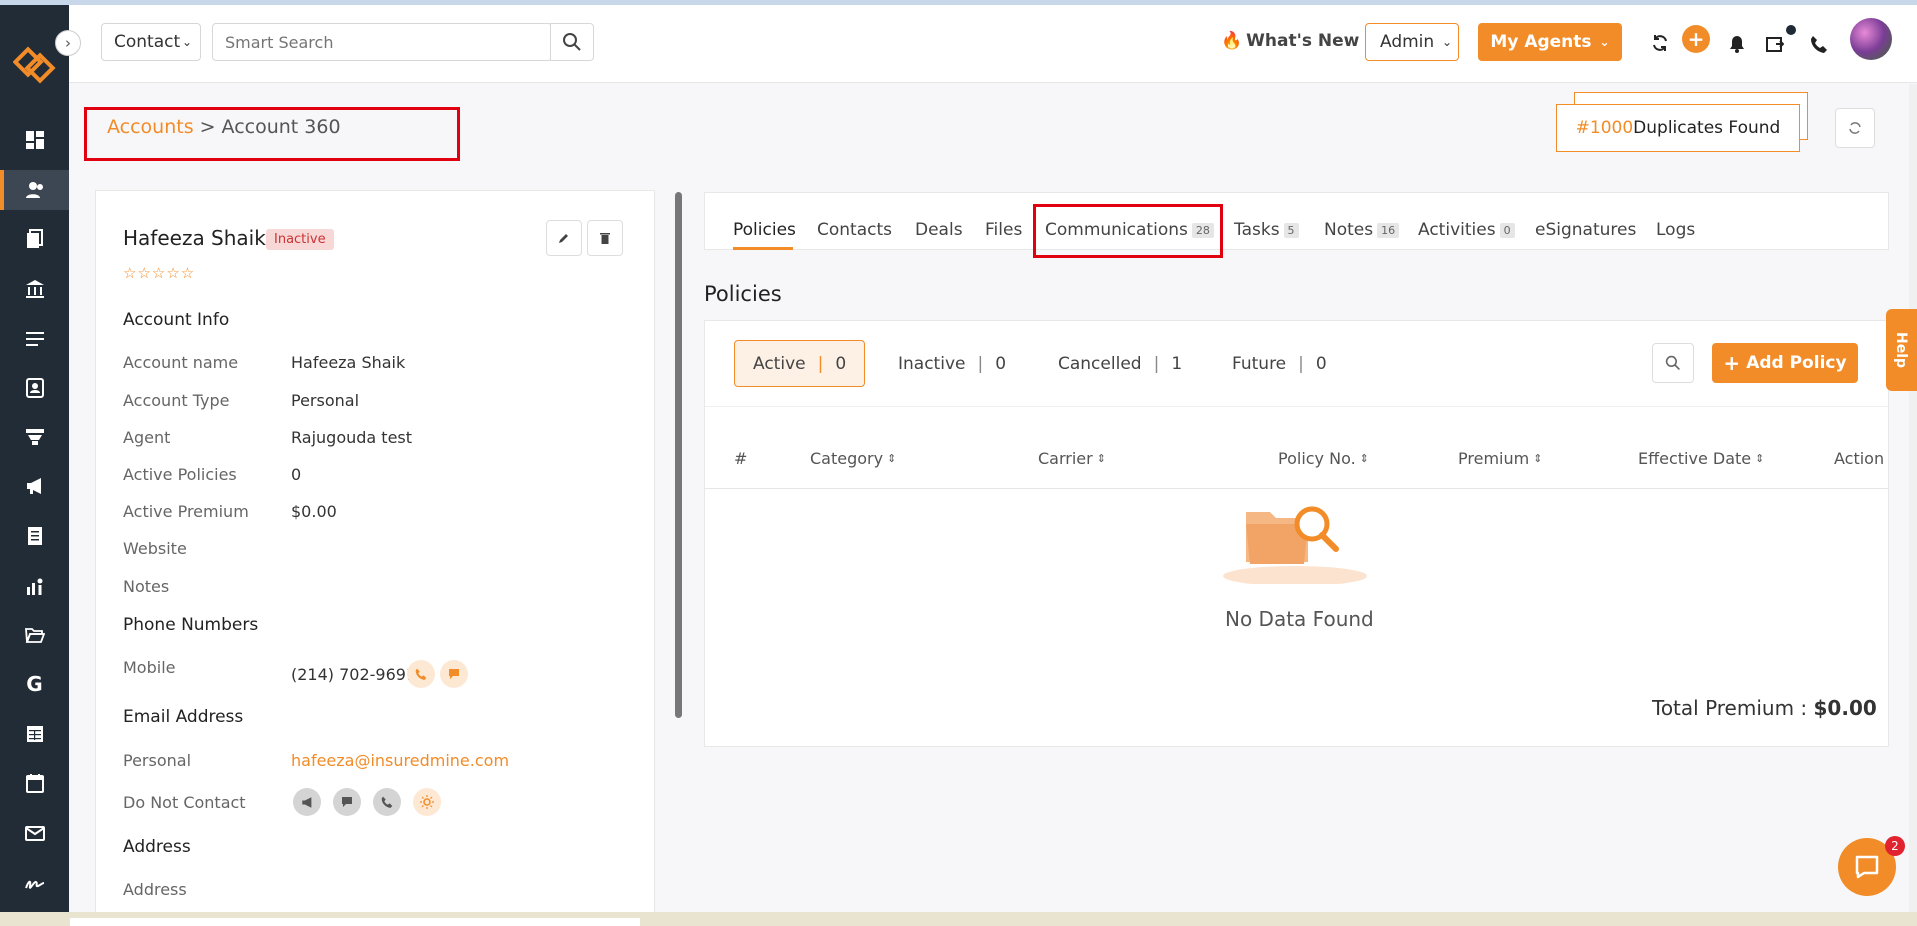  Describe the element at coordinates (382, 42) in the screenshot. I see `smart-search-input` at that location.